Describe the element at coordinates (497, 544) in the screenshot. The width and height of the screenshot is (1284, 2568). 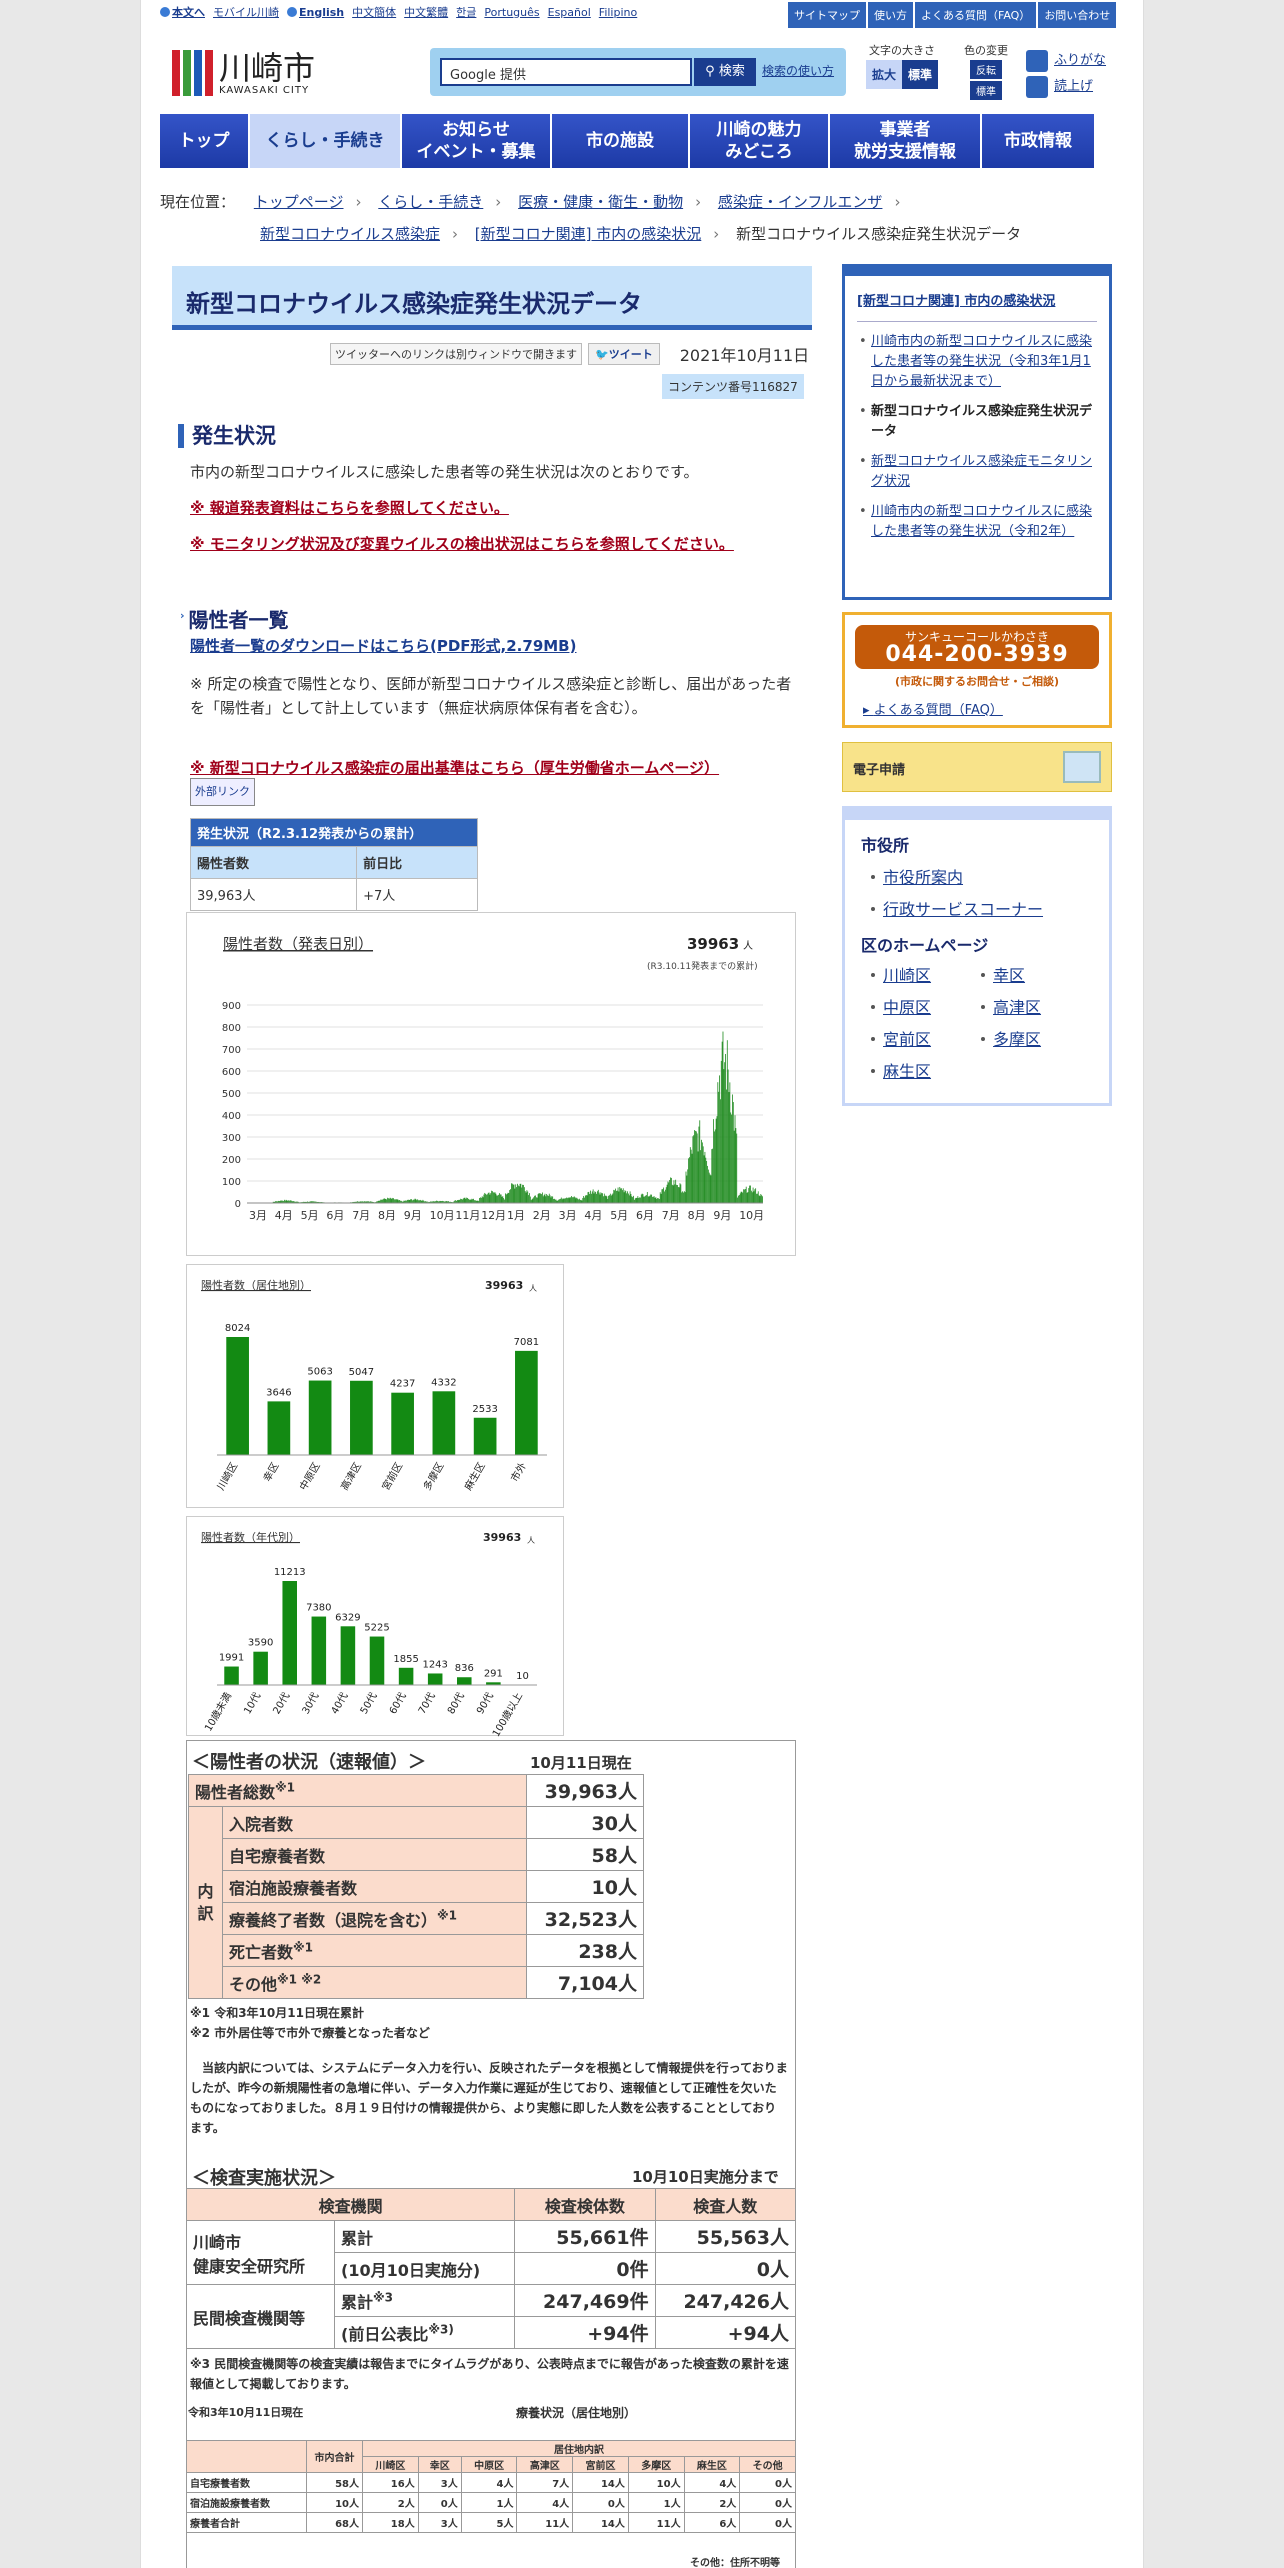
I see `monitoring-link: ※ モニタリング状況及び変異ウイルスの検出状況はこちらを参照してください。` at that location.